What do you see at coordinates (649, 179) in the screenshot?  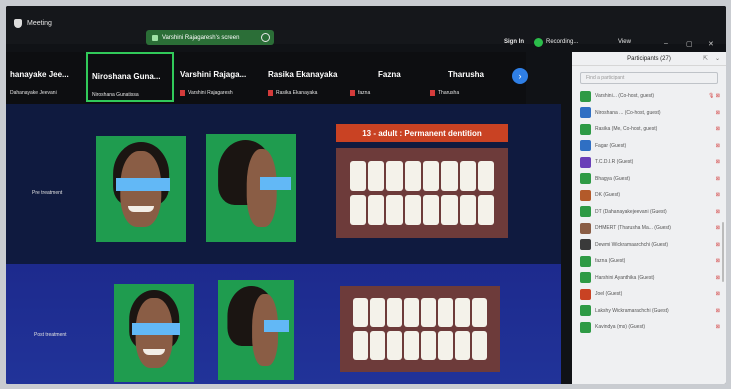 I see `participant-row: Bhagya (Guest) ⊠` at bounding box center [649, 179].